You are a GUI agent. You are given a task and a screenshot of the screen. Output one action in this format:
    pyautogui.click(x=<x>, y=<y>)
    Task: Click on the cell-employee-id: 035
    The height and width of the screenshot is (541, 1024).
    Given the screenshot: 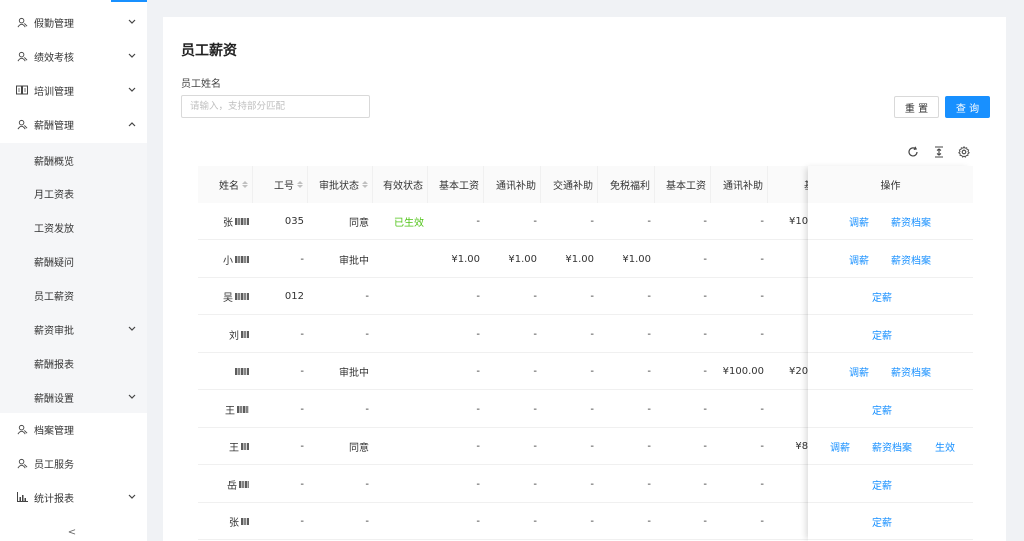 What is the action you would take?
    pyautogui.click(x=294, y=221)
    